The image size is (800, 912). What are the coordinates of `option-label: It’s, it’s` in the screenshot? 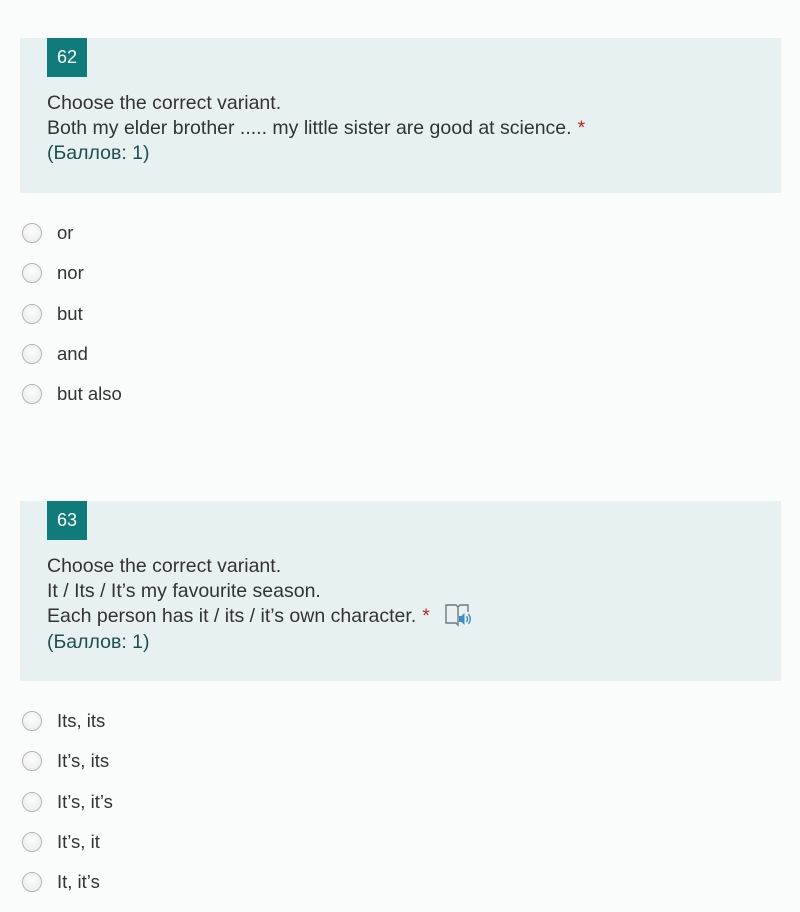 It's located at (85, 802).